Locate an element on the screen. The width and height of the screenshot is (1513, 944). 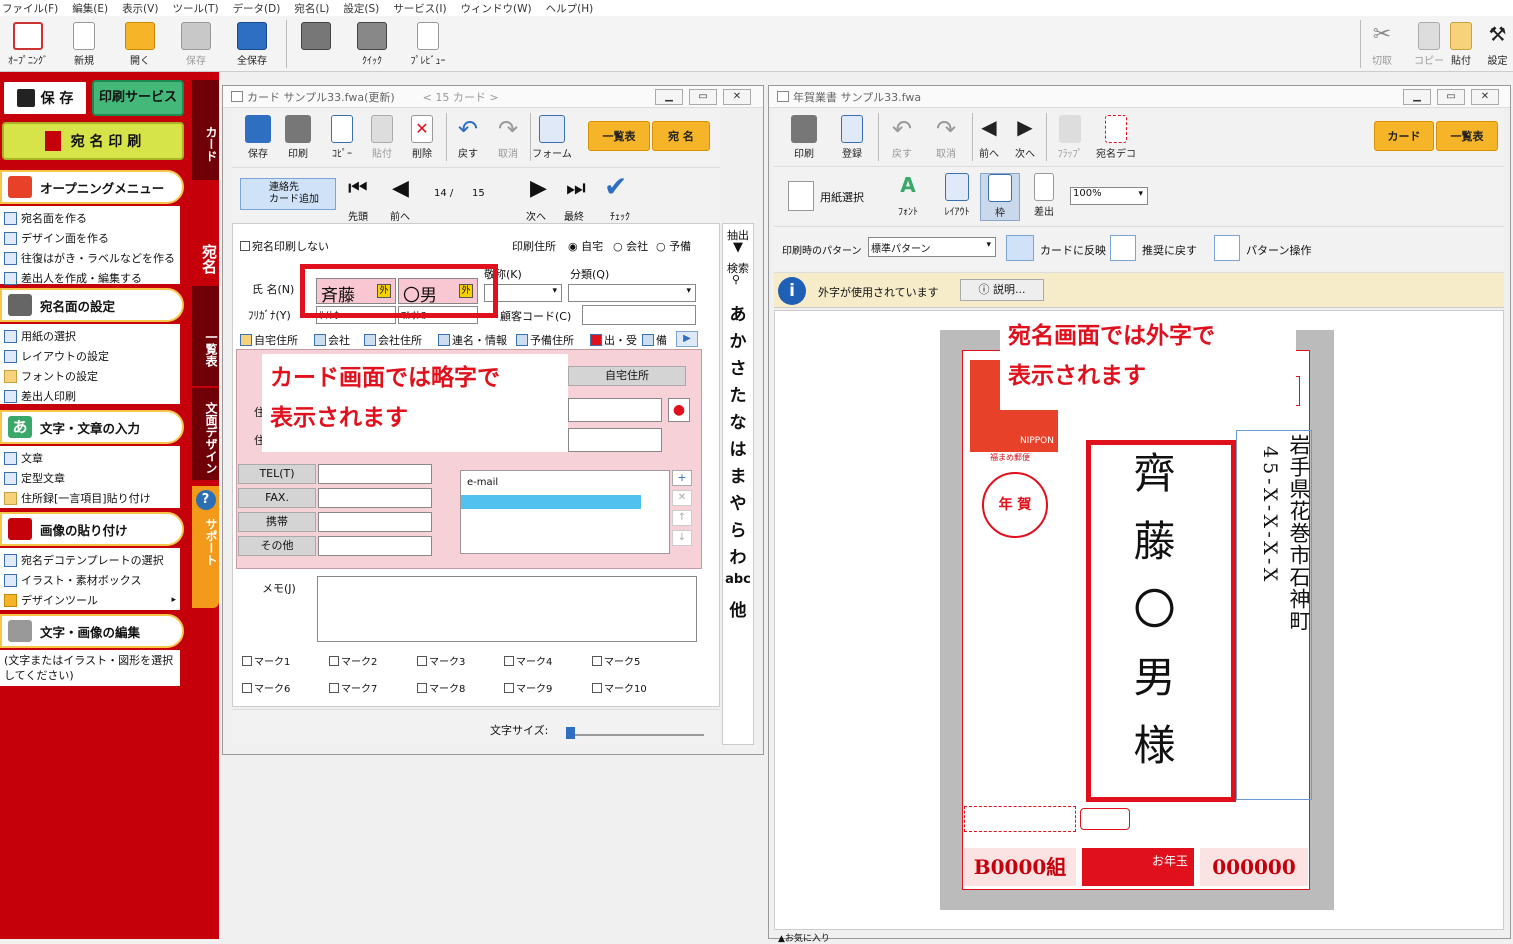
pattern-op-icon is located at coordinates (1227, 248).